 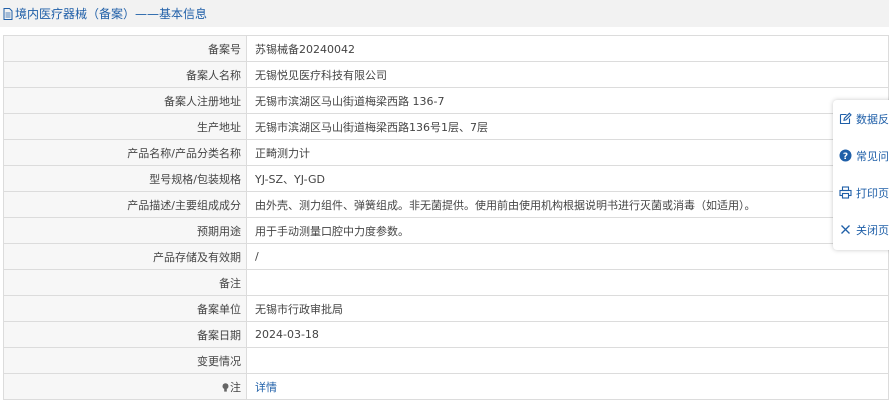 I want to click on print-button: 打印页面, so click(x=861, y=192).